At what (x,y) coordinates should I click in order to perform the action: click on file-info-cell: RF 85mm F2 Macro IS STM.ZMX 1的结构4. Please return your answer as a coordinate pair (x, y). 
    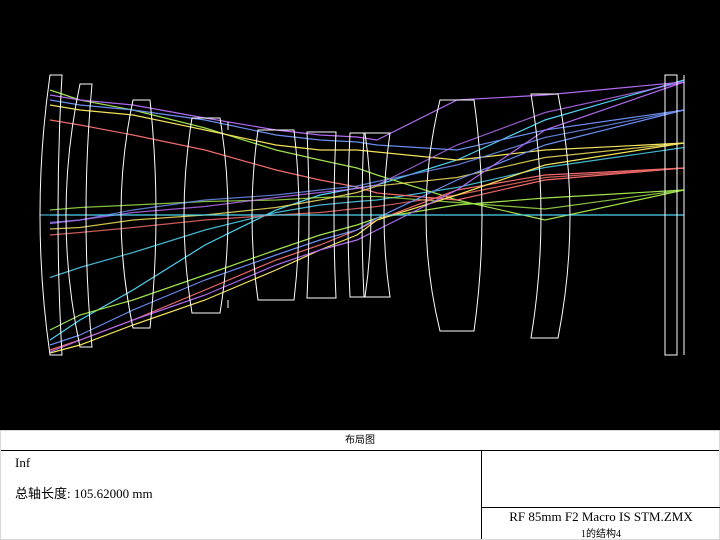
    Looking at the image, I should click on (600, 495).